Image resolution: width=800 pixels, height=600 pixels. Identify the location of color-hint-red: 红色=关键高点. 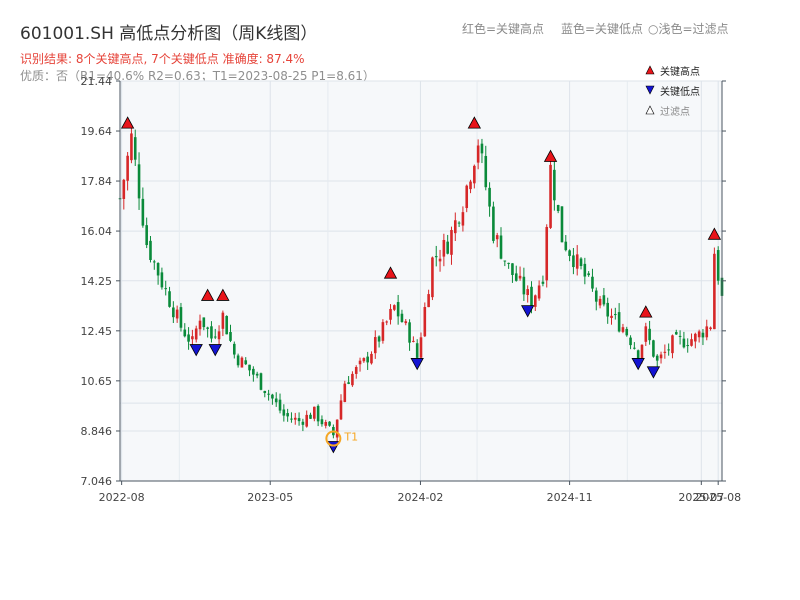
(503, 28).